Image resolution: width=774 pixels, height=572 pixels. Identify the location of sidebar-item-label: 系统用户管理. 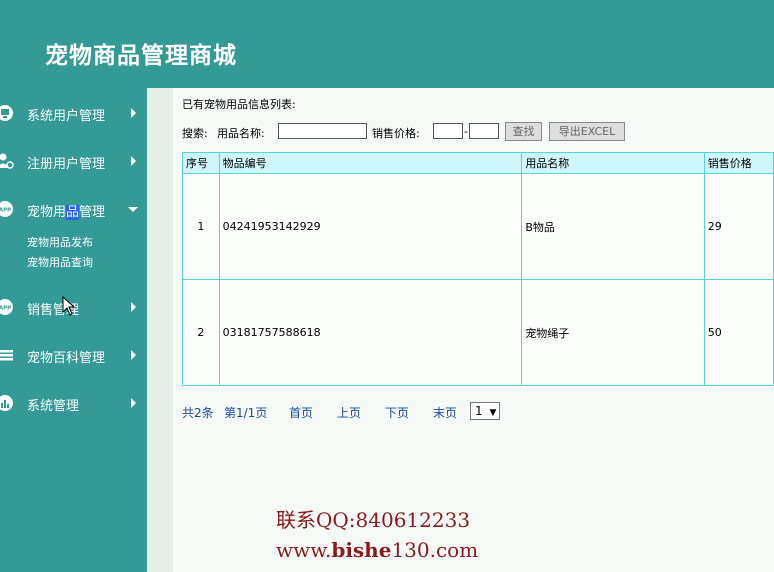
(66, 116).